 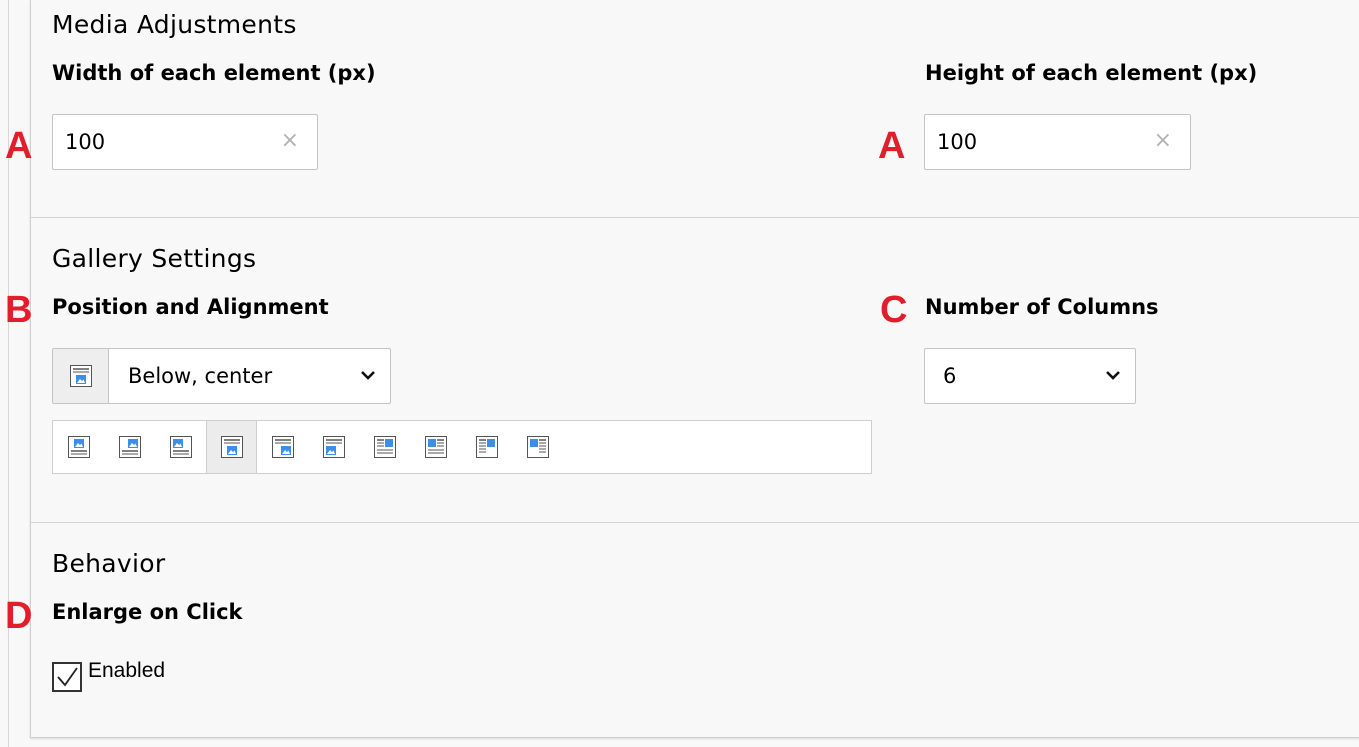 I want to click on position-option-above-left, so click(x=180, y=447).